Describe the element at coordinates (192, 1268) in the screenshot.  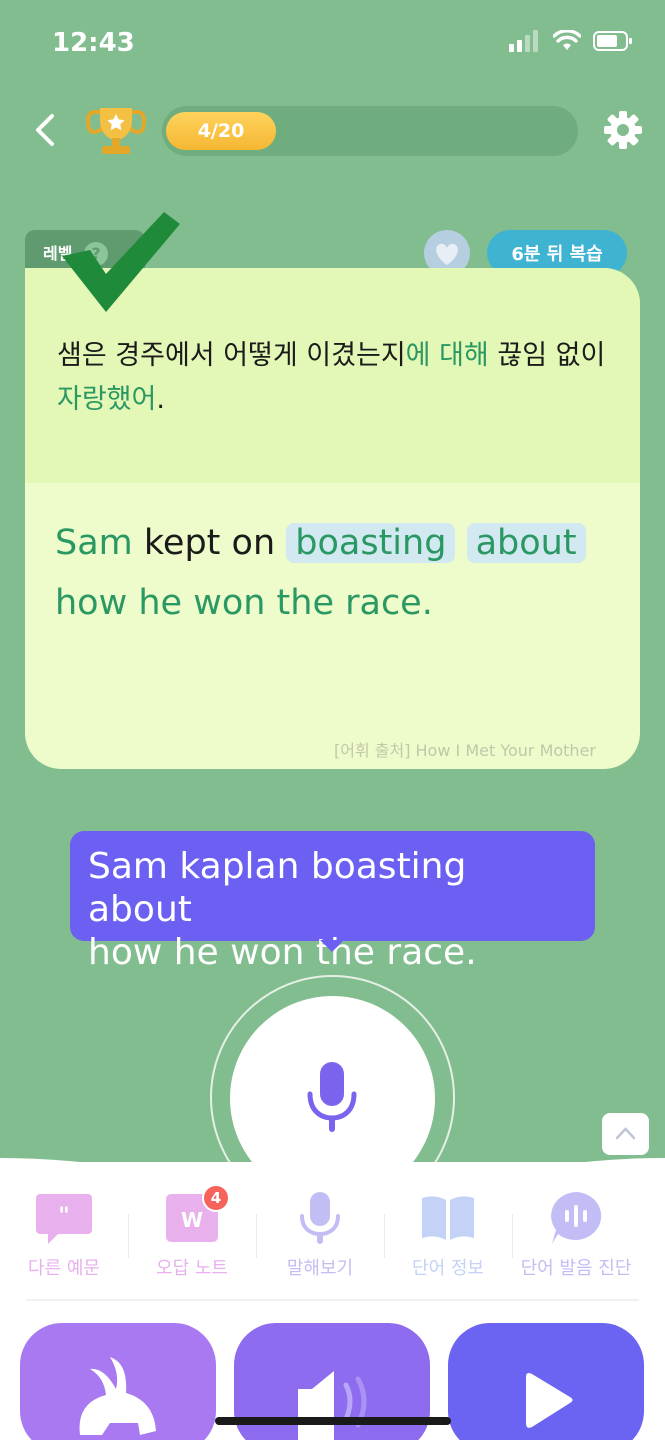
I see `tool-label: 오답 노트` at that location.